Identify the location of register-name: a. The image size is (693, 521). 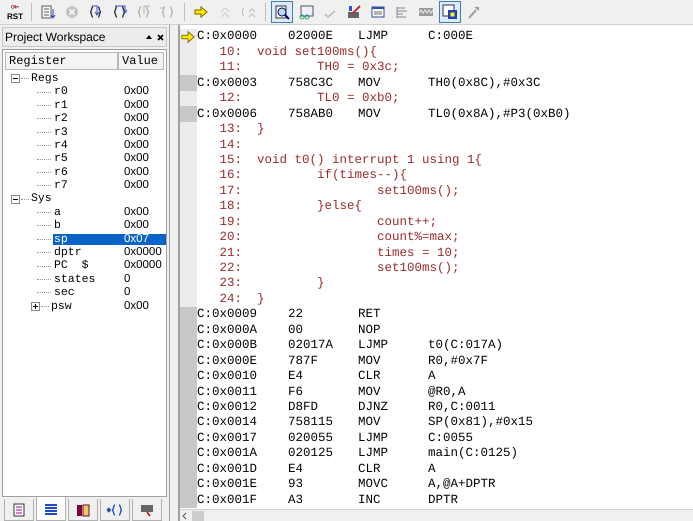
(57, 212).